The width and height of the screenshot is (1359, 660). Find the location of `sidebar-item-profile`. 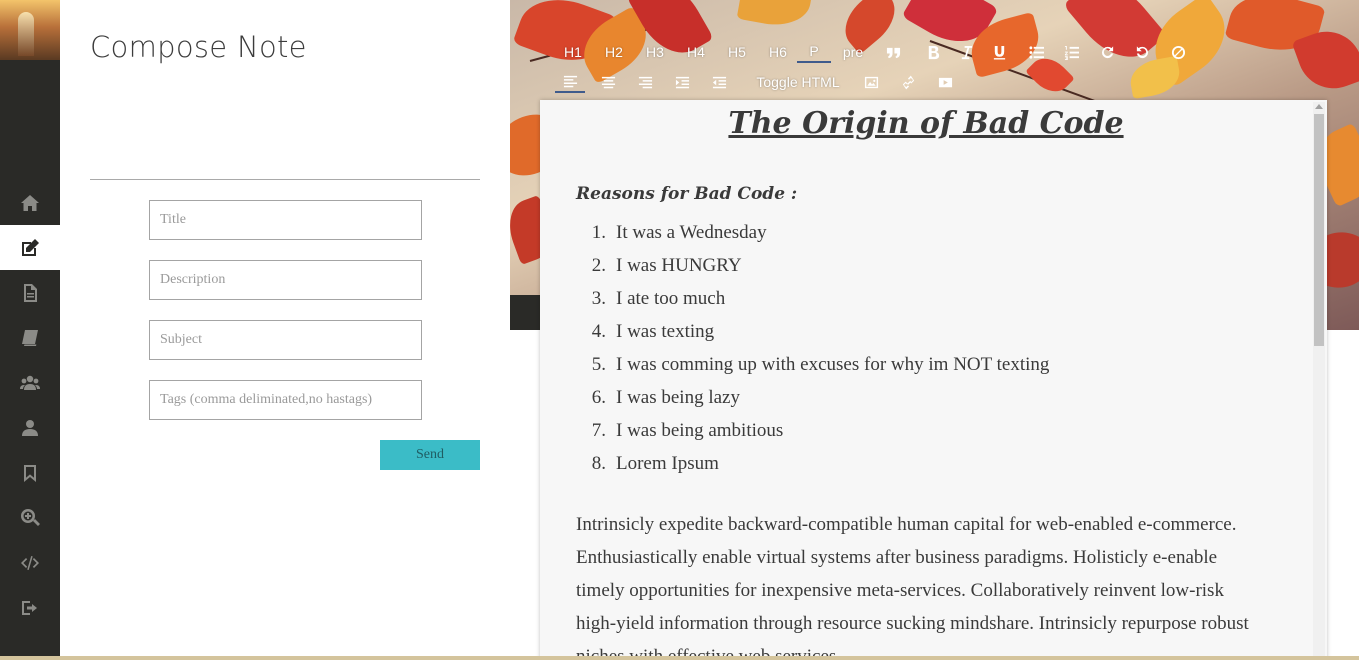

sidebar-item-profile is located at coordinates (30, 427).